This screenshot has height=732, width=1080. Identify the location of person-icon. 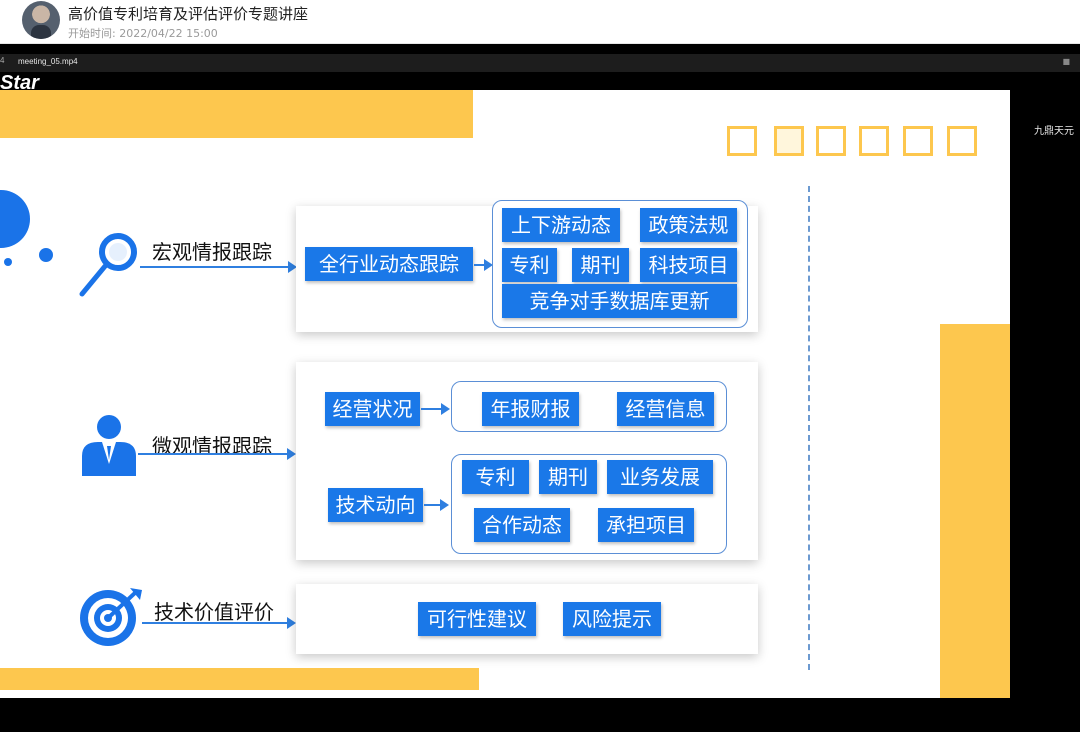
(109, 445).